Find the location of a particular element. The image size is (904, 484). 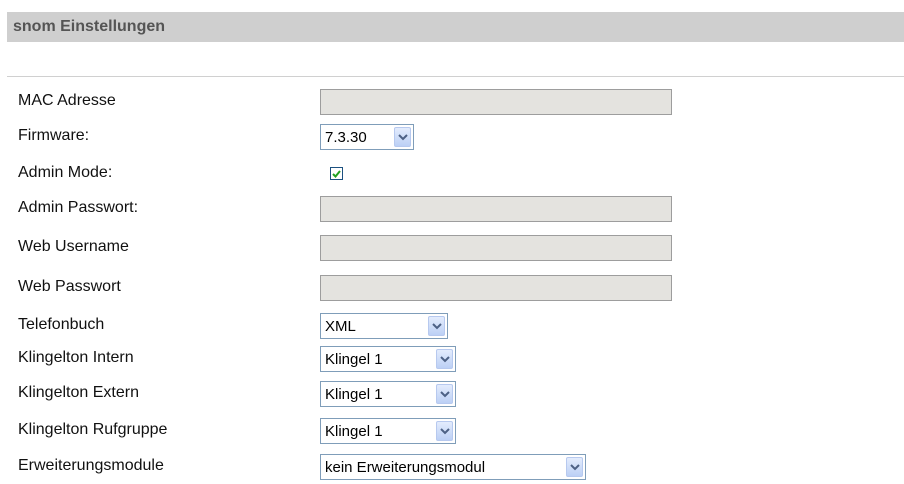

web-username-label: Web Username is located at coordinates (73, 246).